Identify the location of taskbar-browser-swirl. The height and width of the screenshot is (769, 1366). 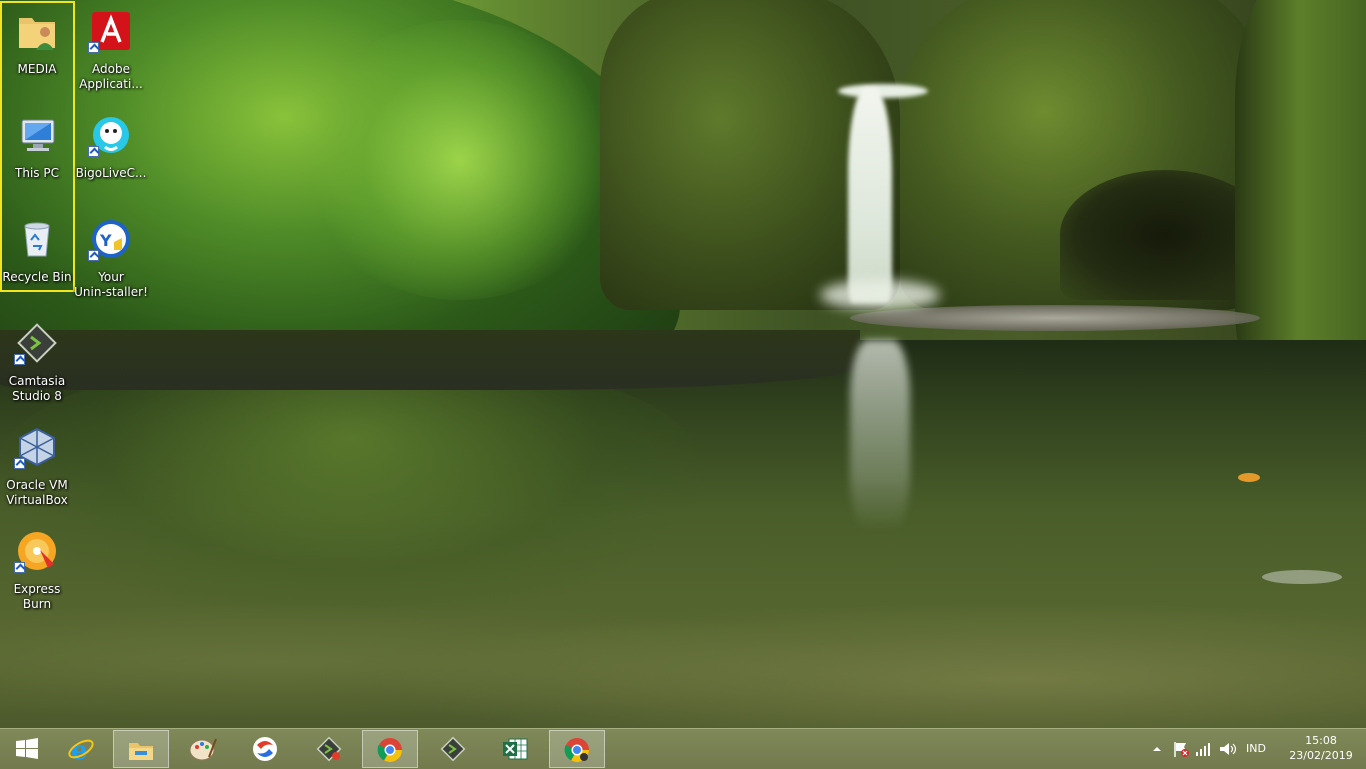
(266, 749).